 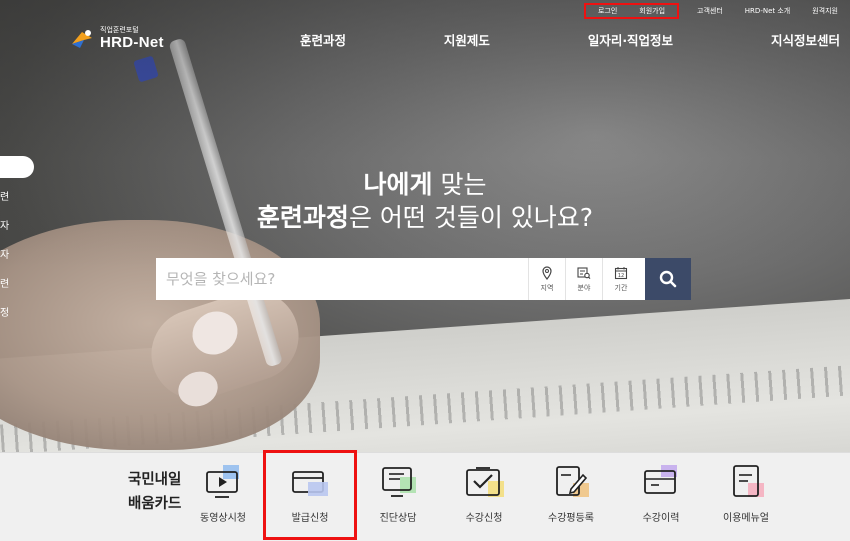 What do you see at coordinates (805, 39) in the screenshot?
I see `nav-knowledge-center: 지식정보센터` at bounding box center [805, 39].